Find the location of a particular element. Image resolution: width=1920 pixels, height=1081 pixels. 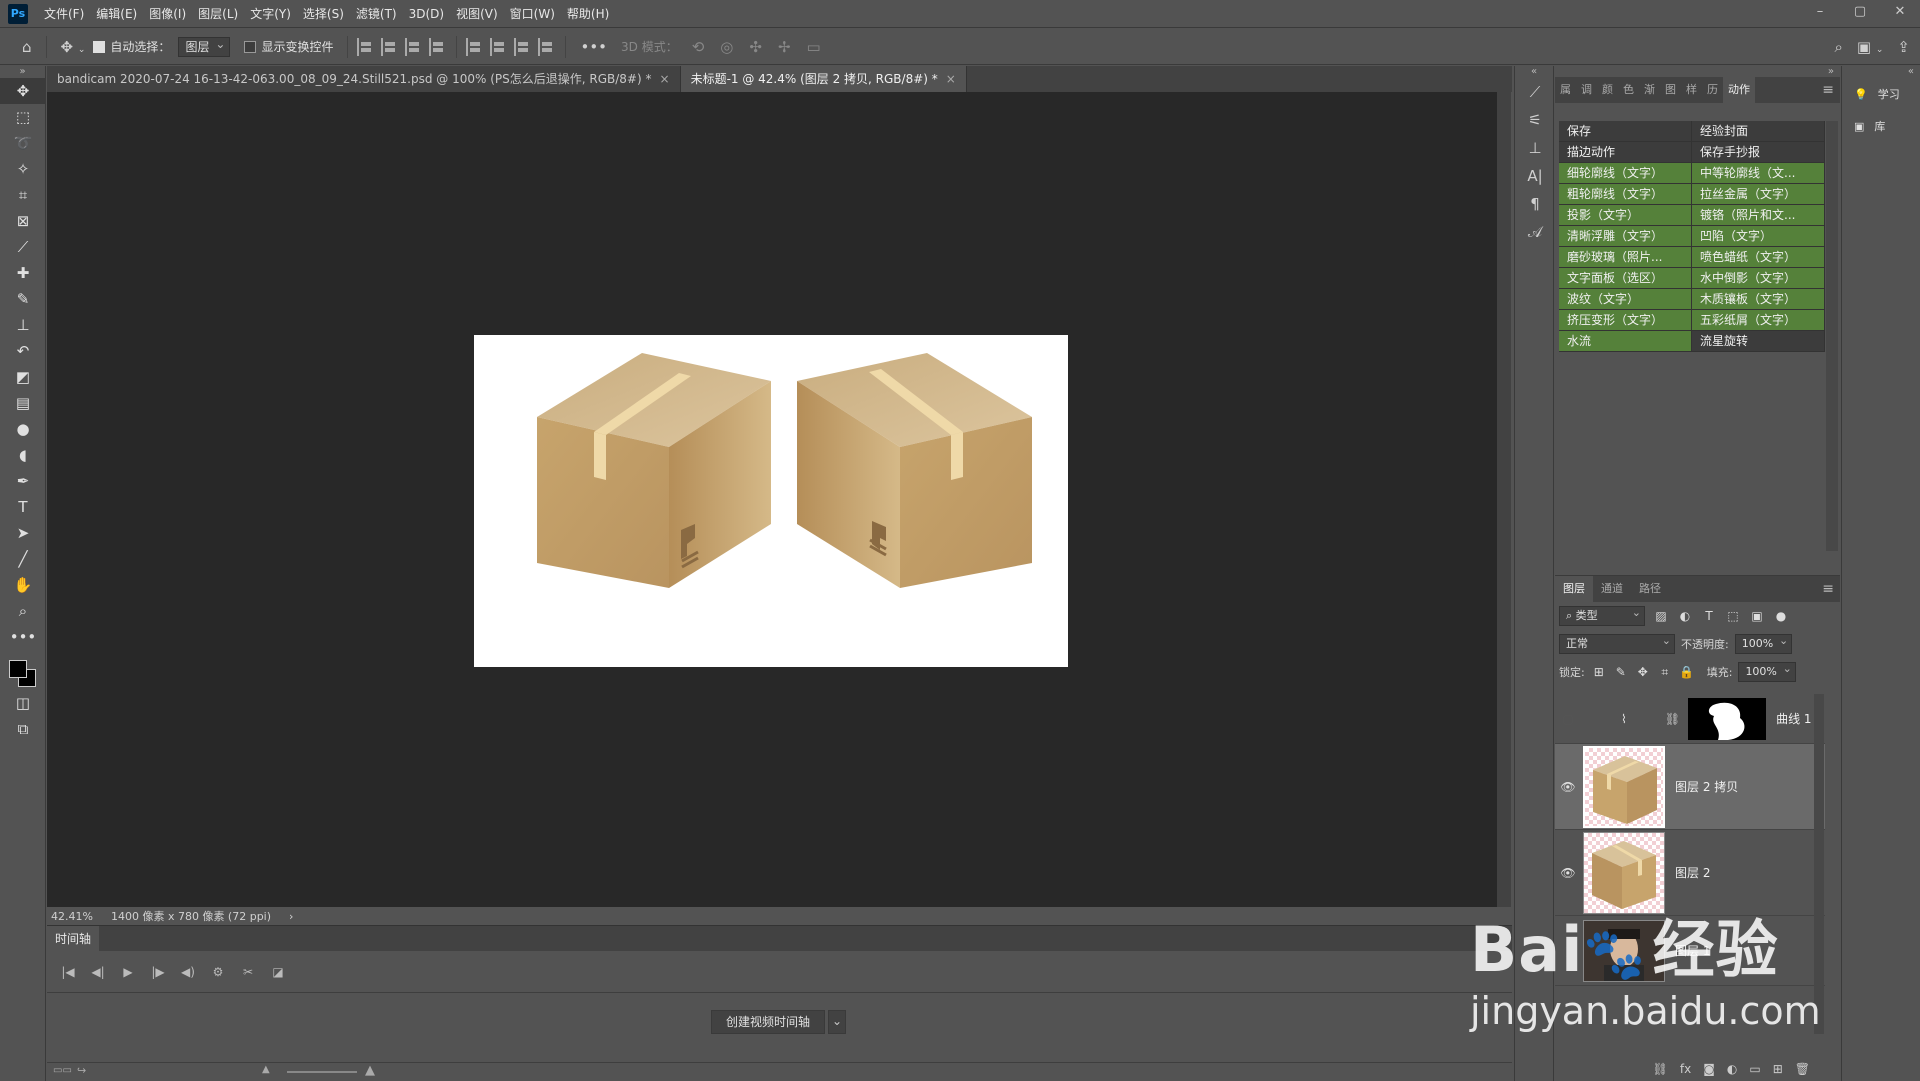

menu-select: 选择(S) is located at coordinates (323, 14).